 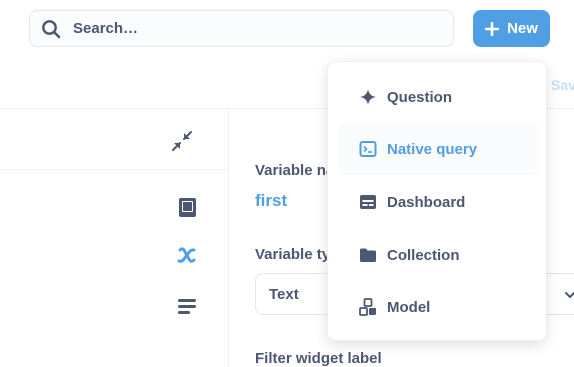 I want to click on new-button-label: New, so click(x=522, y=28).